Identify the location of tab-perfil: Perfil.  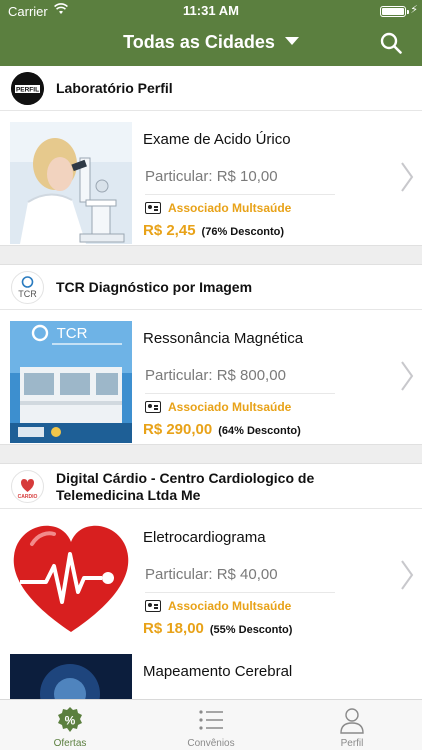
(352, 725).